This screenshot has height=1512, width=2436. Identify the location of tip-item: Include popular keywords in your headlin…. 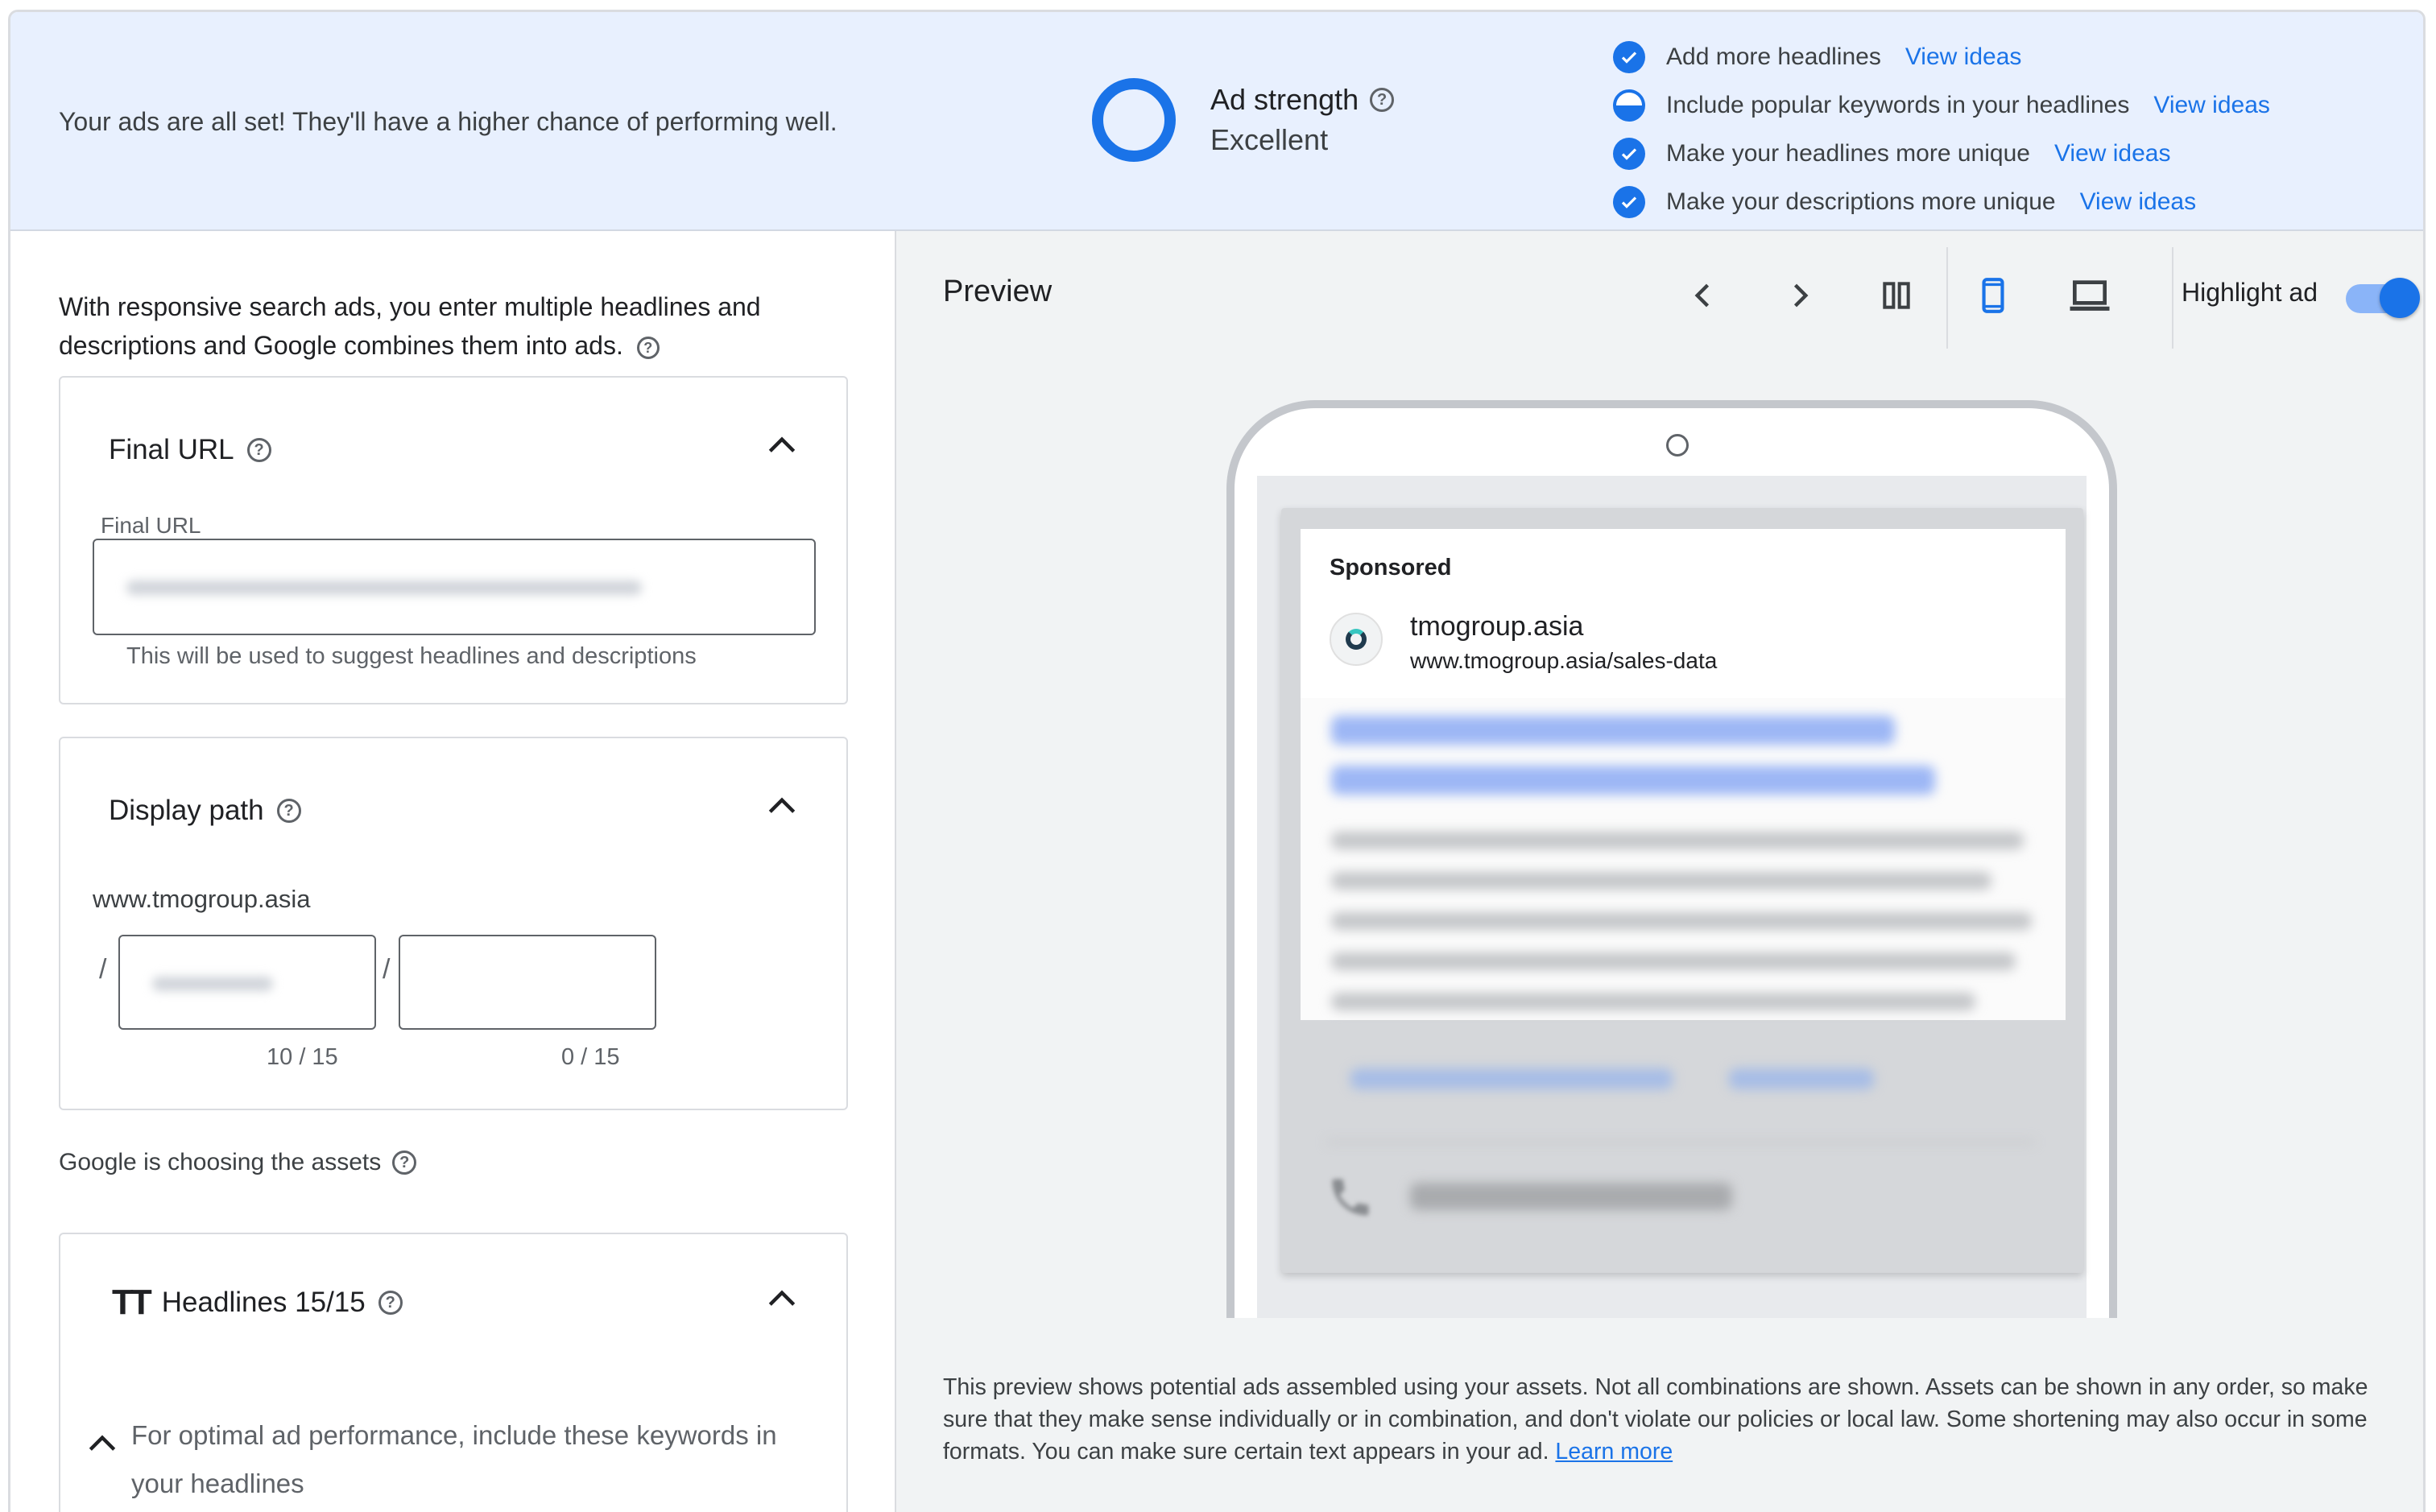
(1941, 105).